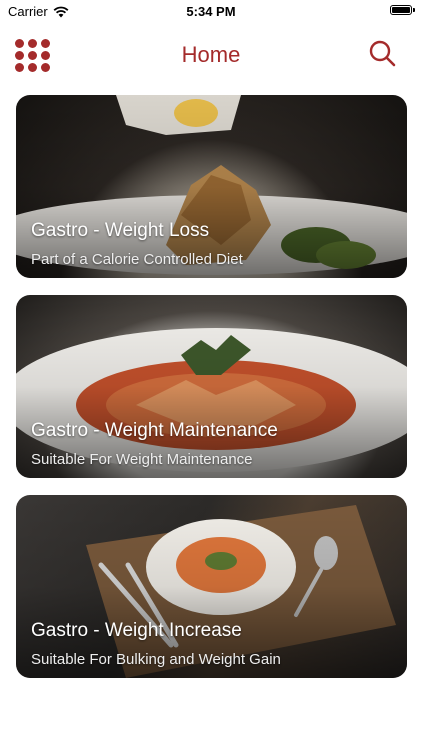  Describe the element at coordinates (402, 10) in the screenshot. I see `battery-icon` at that location.